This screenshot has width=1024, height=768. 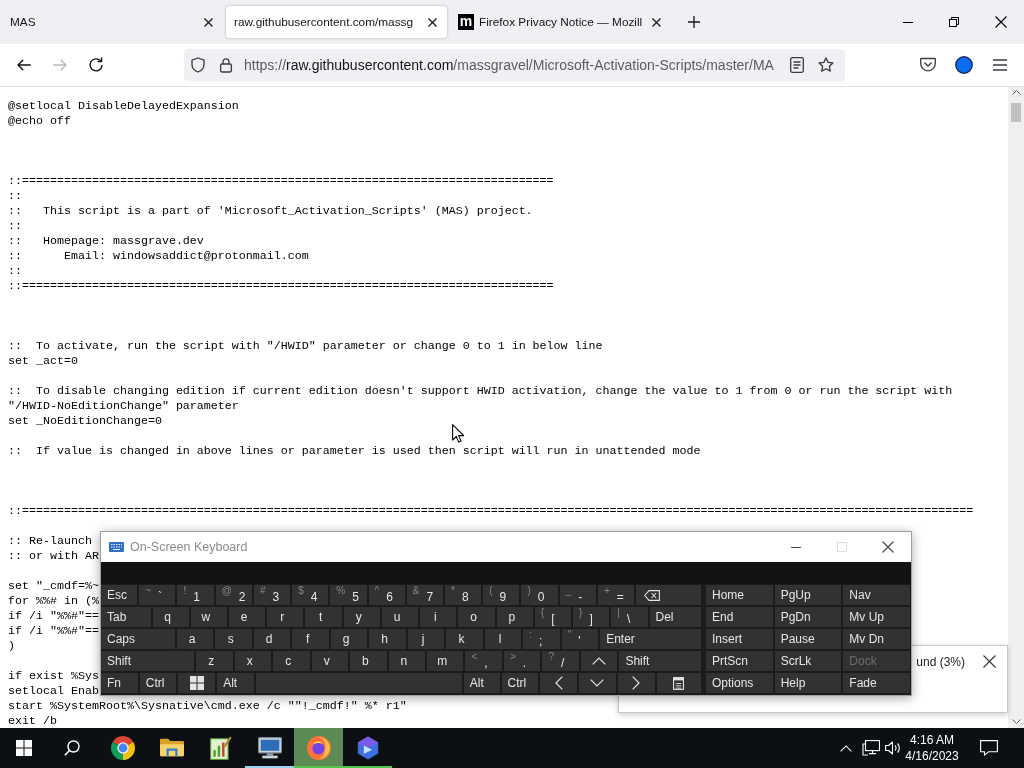 I want to click on lock-icon, so click(x=226, y=65).